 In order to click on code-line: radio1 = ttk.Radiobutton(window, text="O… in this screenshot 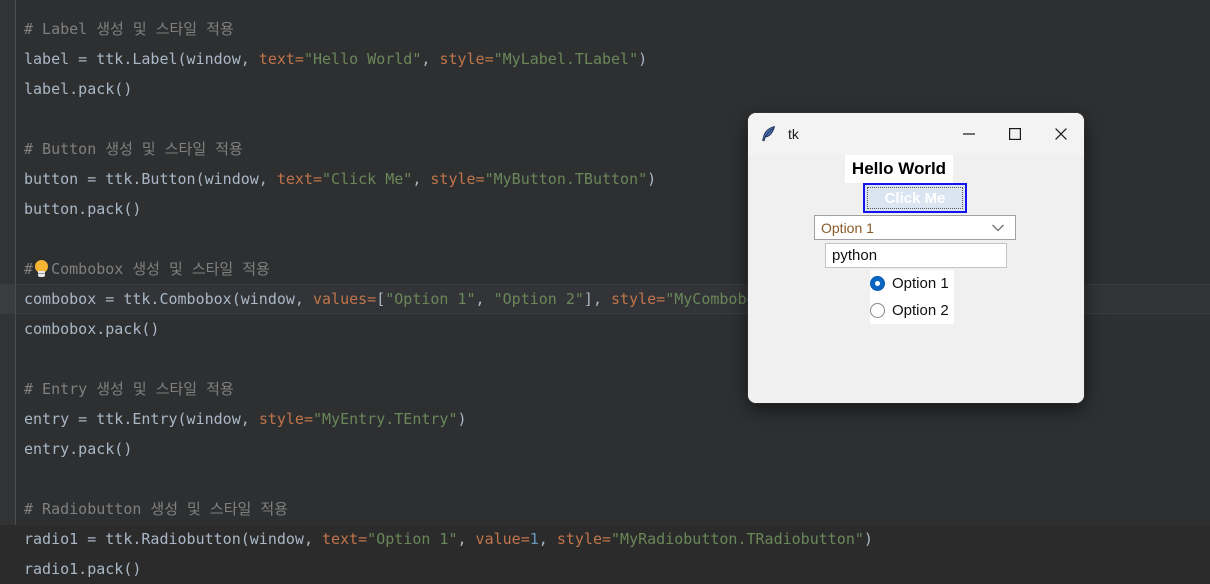, I will do `click(617, 539)`.